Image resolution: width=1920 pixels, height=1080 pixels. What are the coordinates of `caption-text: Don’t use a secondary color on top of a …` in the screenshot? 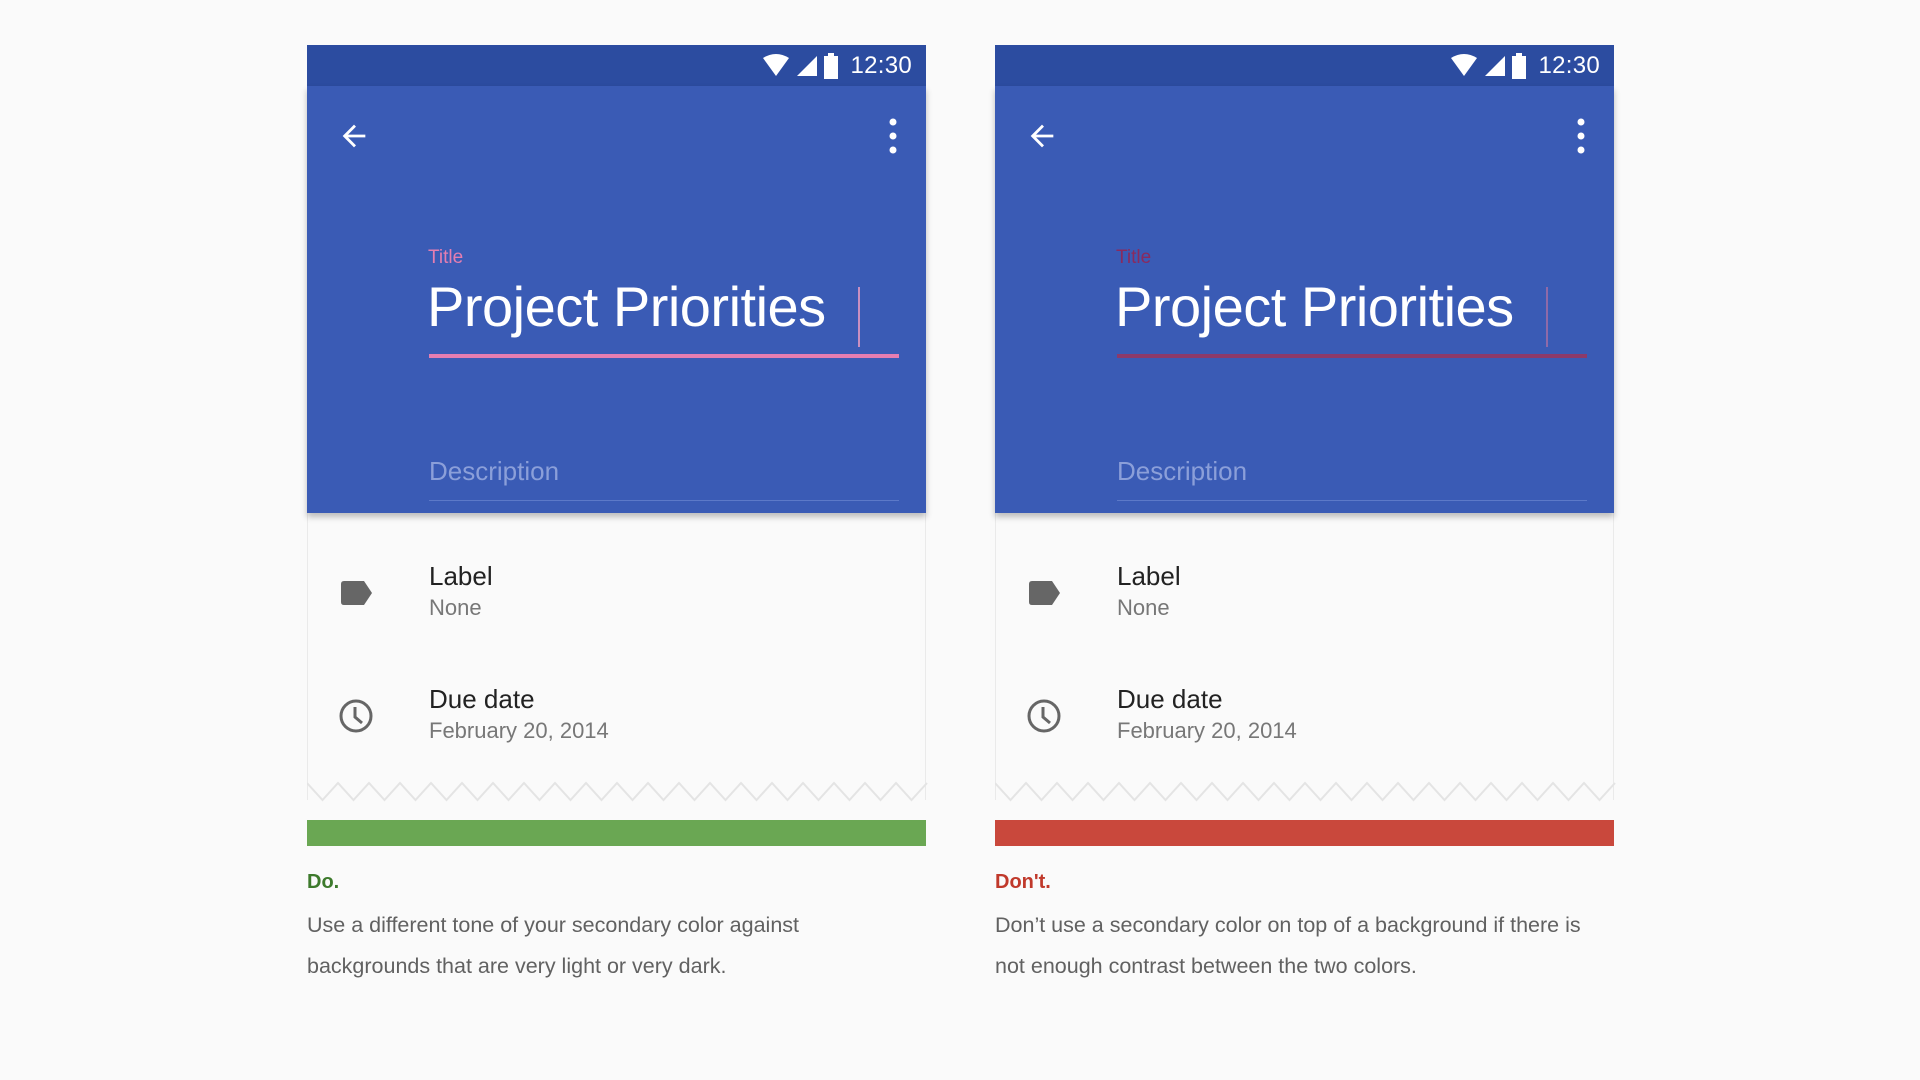 It's located at (1288, 945).